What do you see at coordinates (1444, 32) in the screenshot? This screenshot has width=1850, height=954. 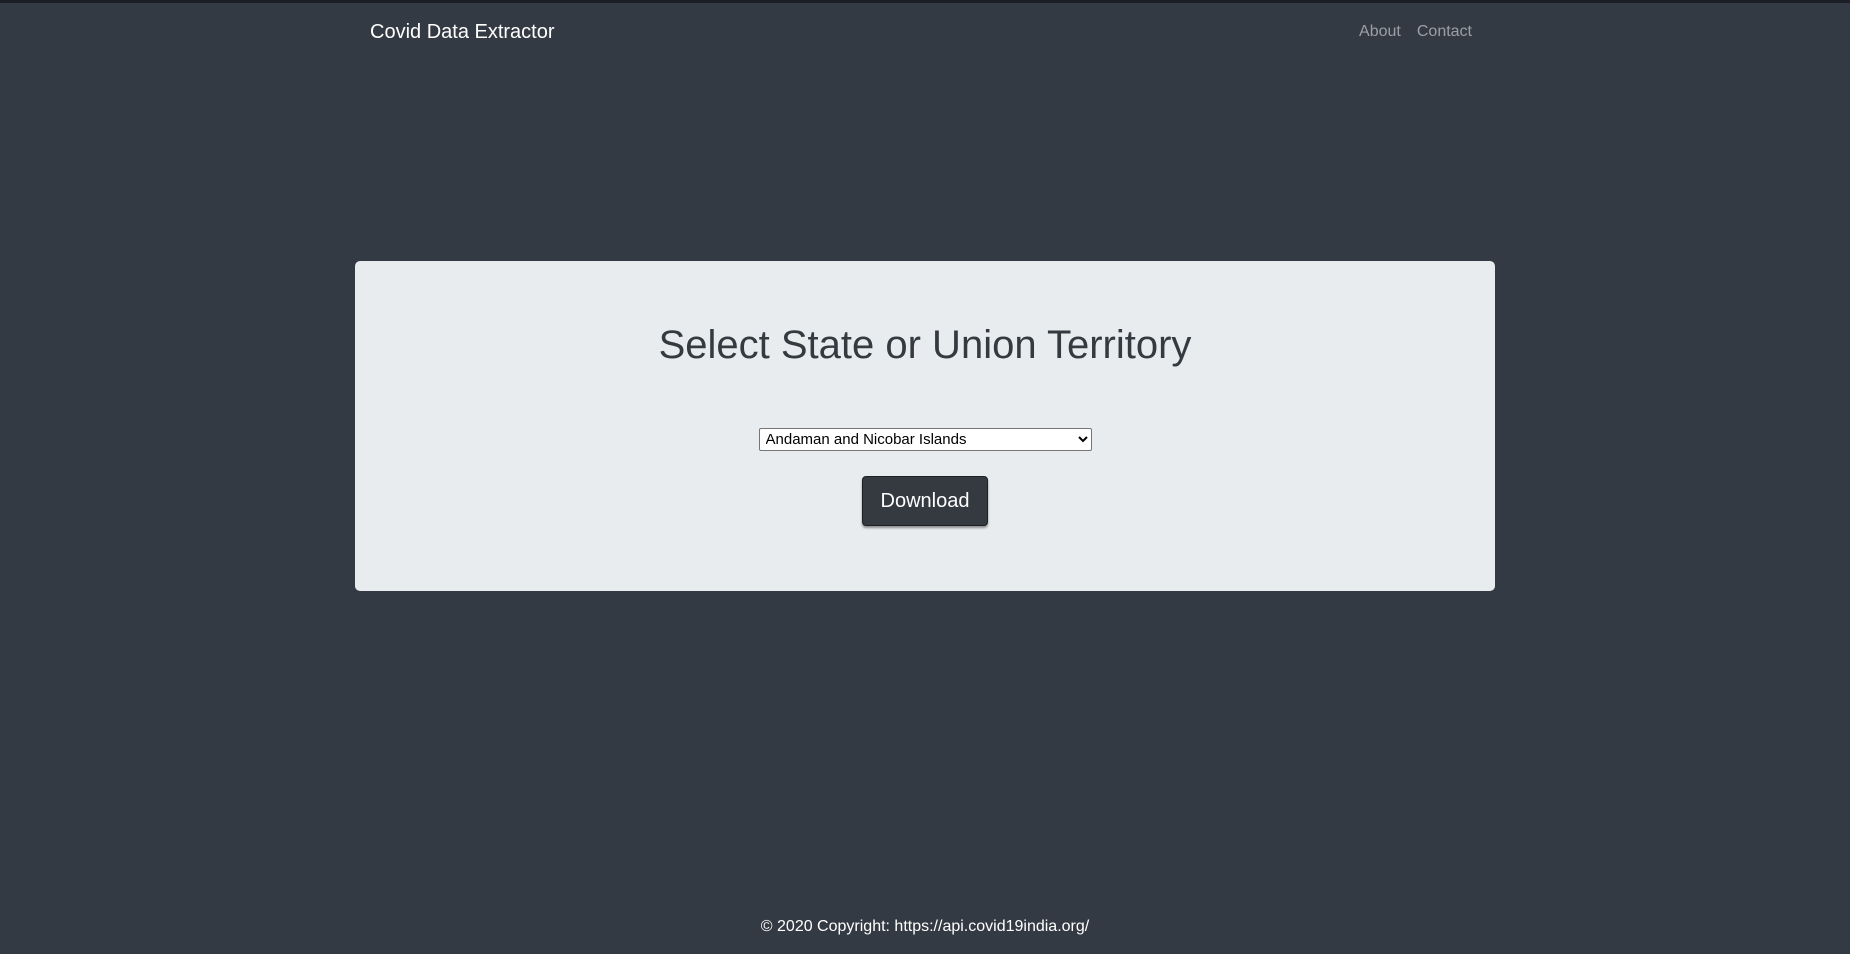 I see `nav-link-contact: Contact` at bounding box center [1444, 32].